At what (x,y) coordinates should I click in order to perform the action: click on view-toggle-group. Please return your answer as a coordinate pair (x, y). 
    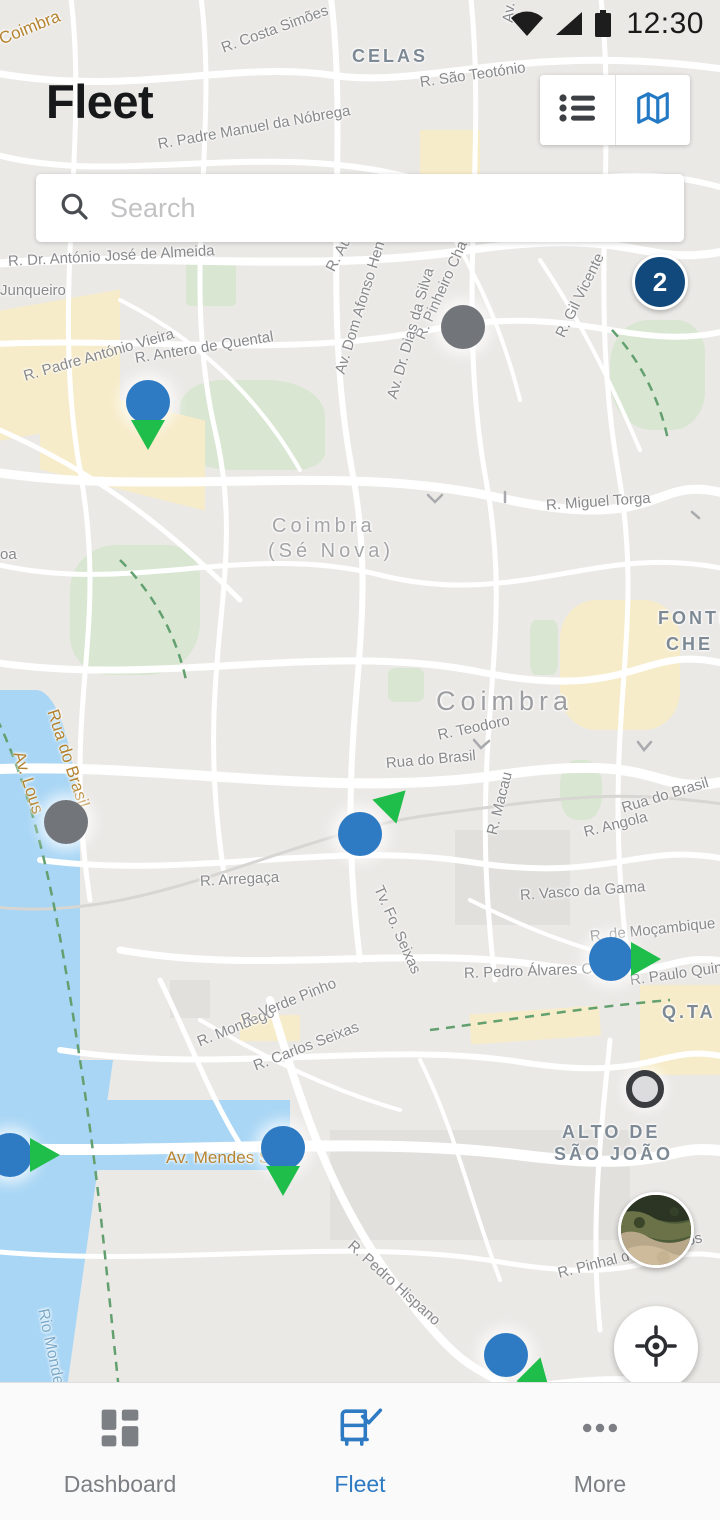
    Looking at the image, I should click on (615, 110).